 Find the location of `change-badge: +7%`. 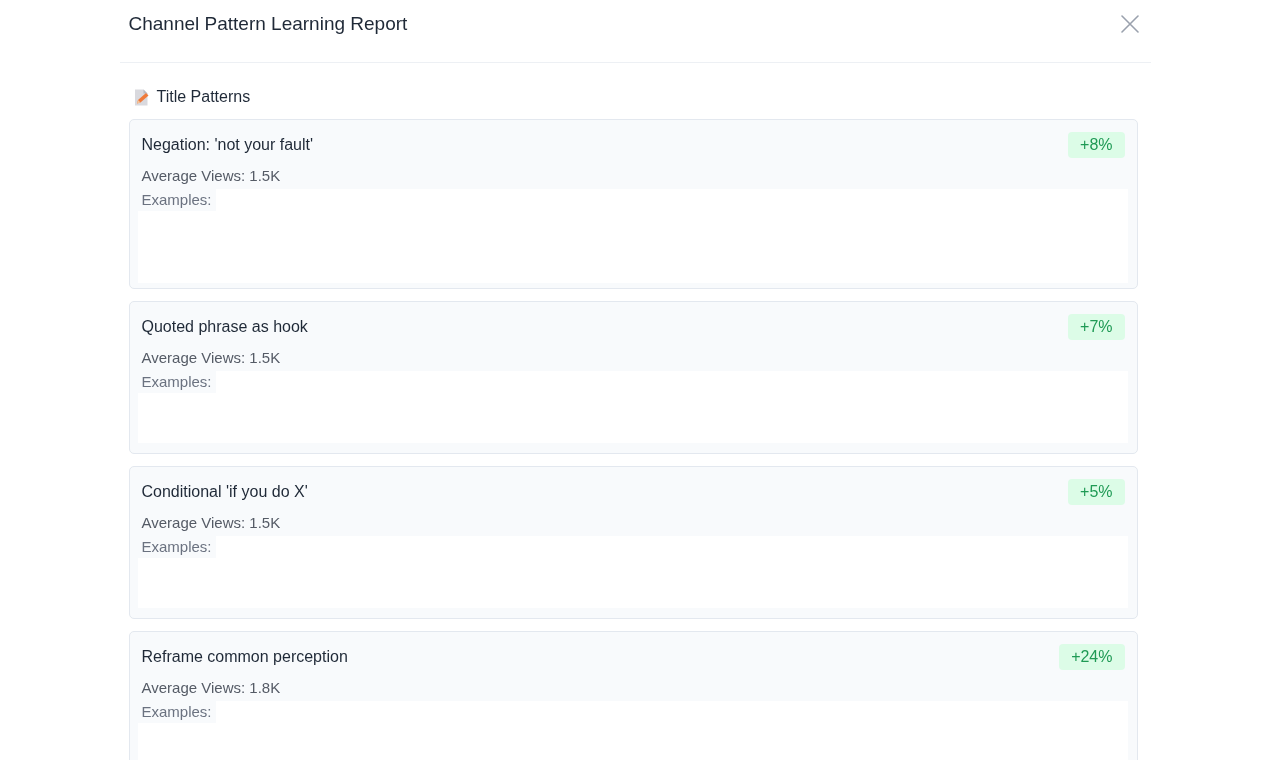

change-badge: +7% is located at coordinates (1096, 327).